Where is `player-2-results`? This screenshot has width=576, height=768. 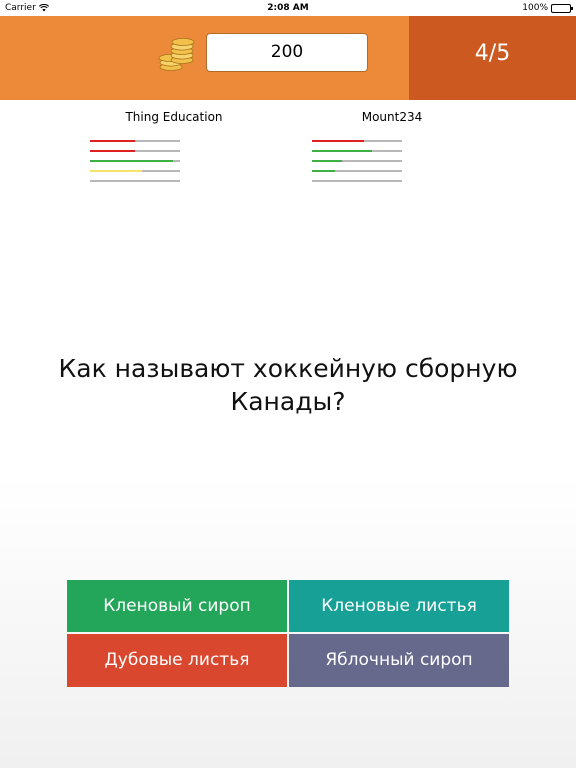 player-2-results is located at coordinates (357, 165).